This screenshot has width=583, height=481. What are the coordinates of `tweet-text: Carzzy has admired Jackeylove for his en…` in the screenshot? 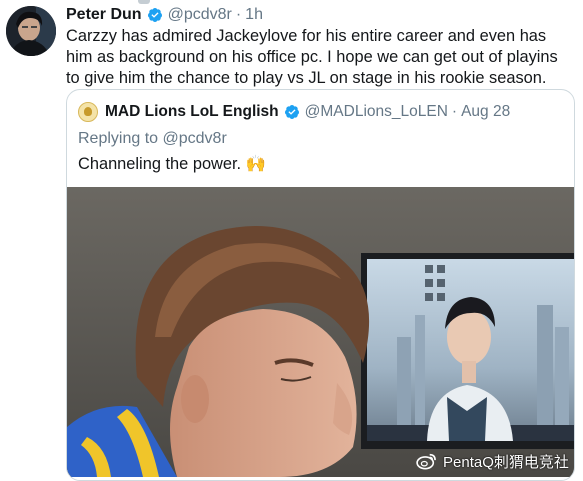 It's located at (312, 57).